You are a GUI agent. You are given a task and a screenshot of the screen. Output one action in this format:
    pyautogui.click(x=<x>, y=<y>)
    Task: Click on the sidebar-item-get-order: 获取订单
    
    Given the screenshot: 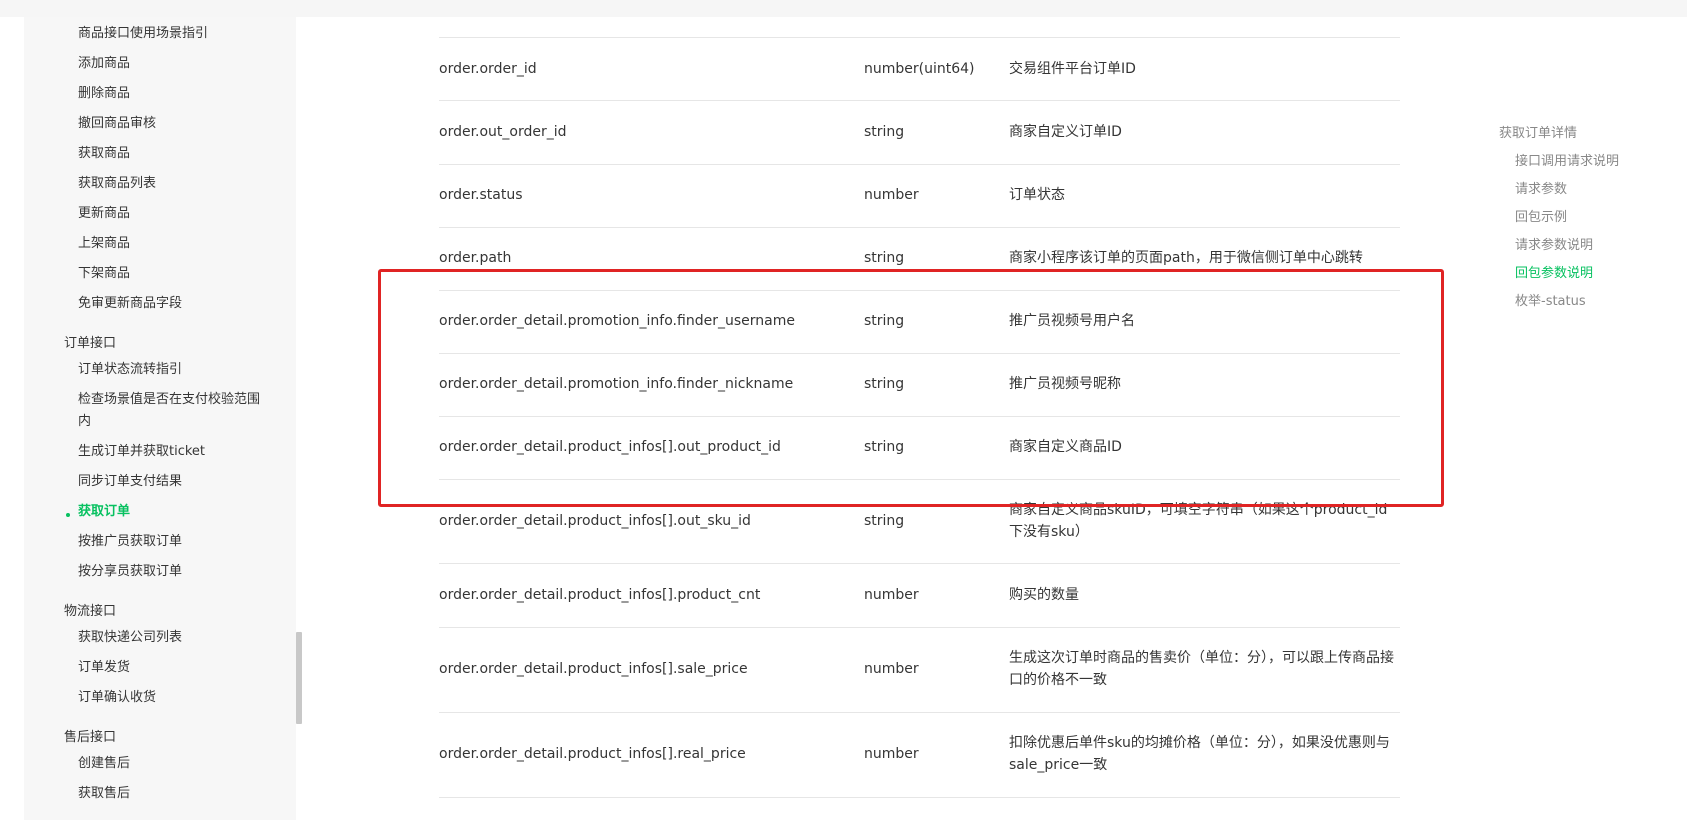 What is the action you would take?
    pyautogui.click(x=104, y=512)
    